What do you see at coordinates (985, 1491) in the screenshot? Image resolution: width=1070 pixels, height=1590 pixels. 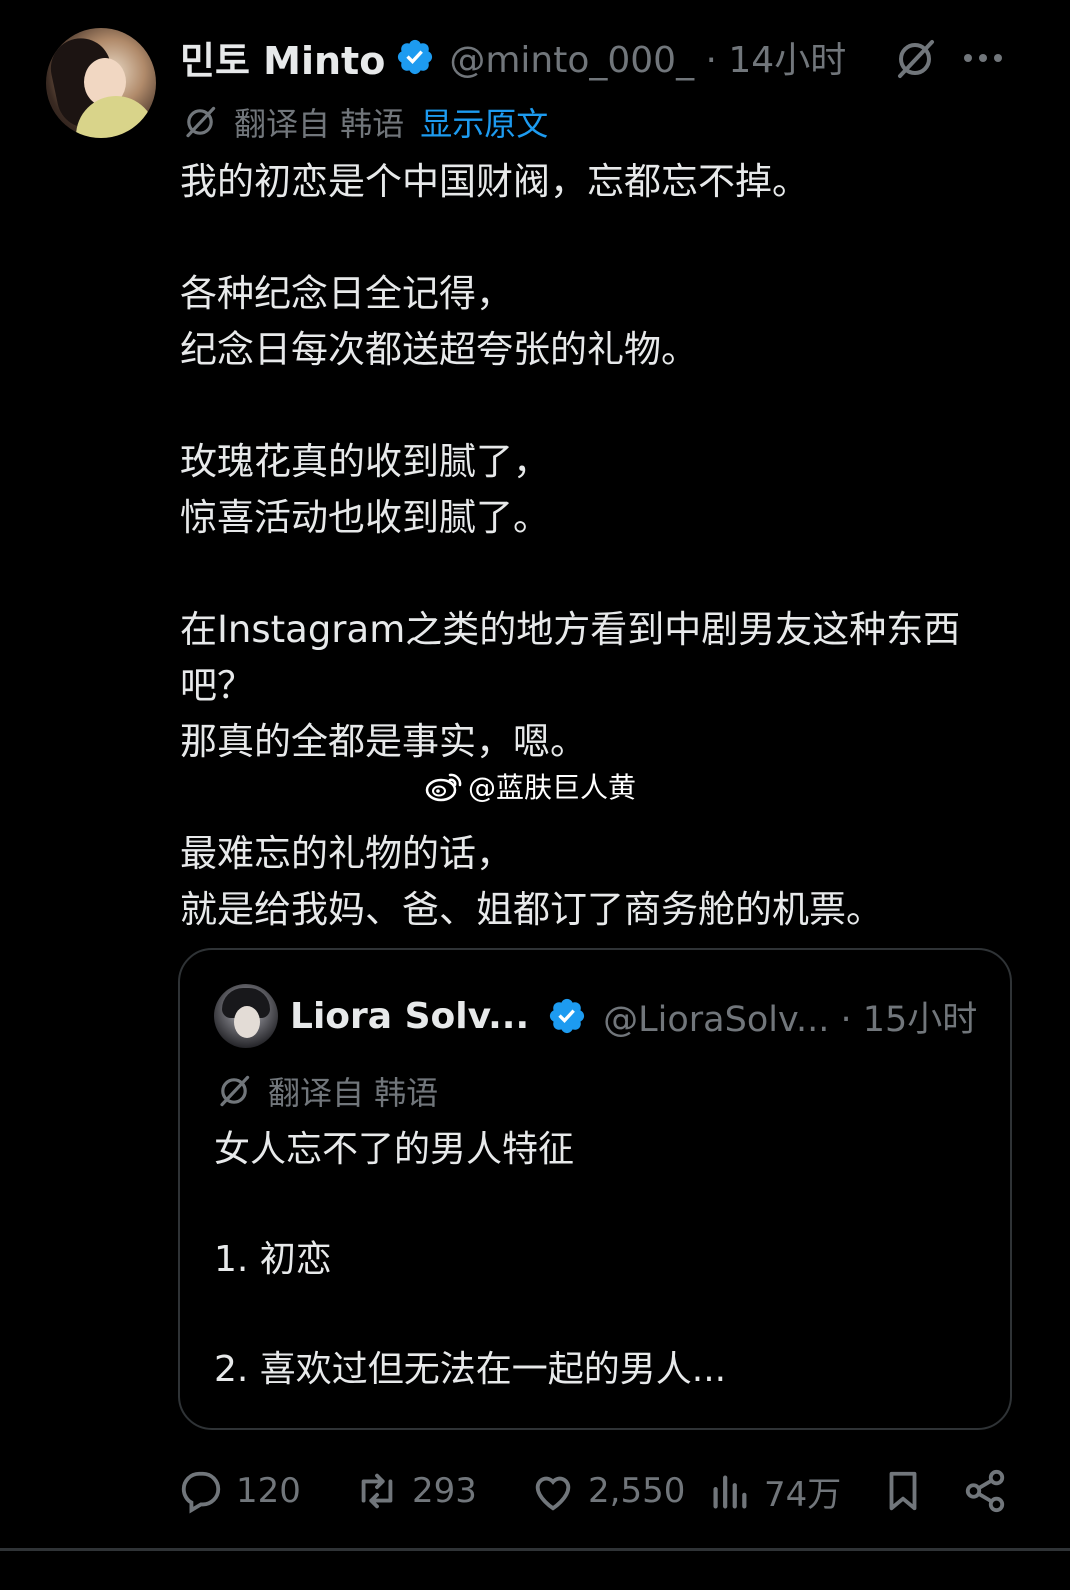 I see `share-icon` at bounding box center [985, 1491].